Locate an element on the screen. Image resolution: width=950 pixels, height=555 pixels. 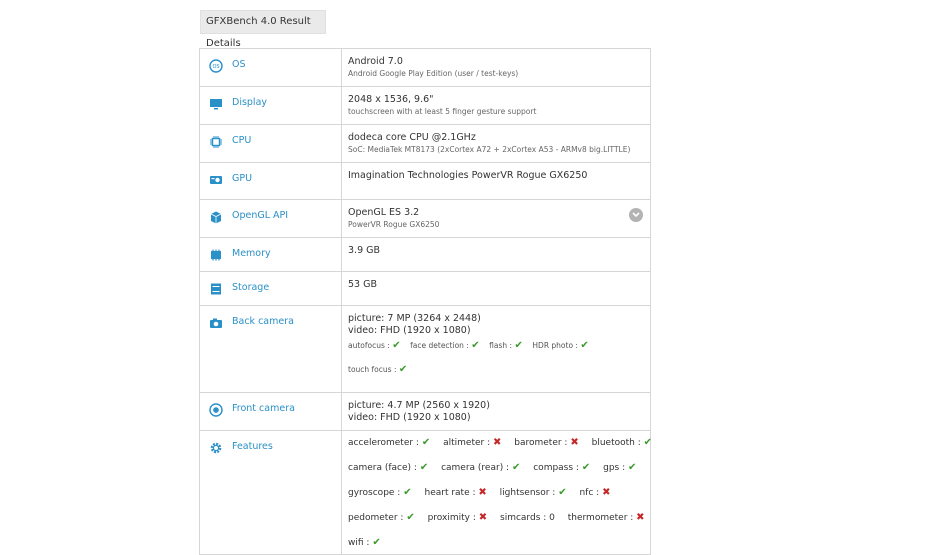
page-title-tab: GFXBench 4.0 Result Details is located at coordinates (263, 29).